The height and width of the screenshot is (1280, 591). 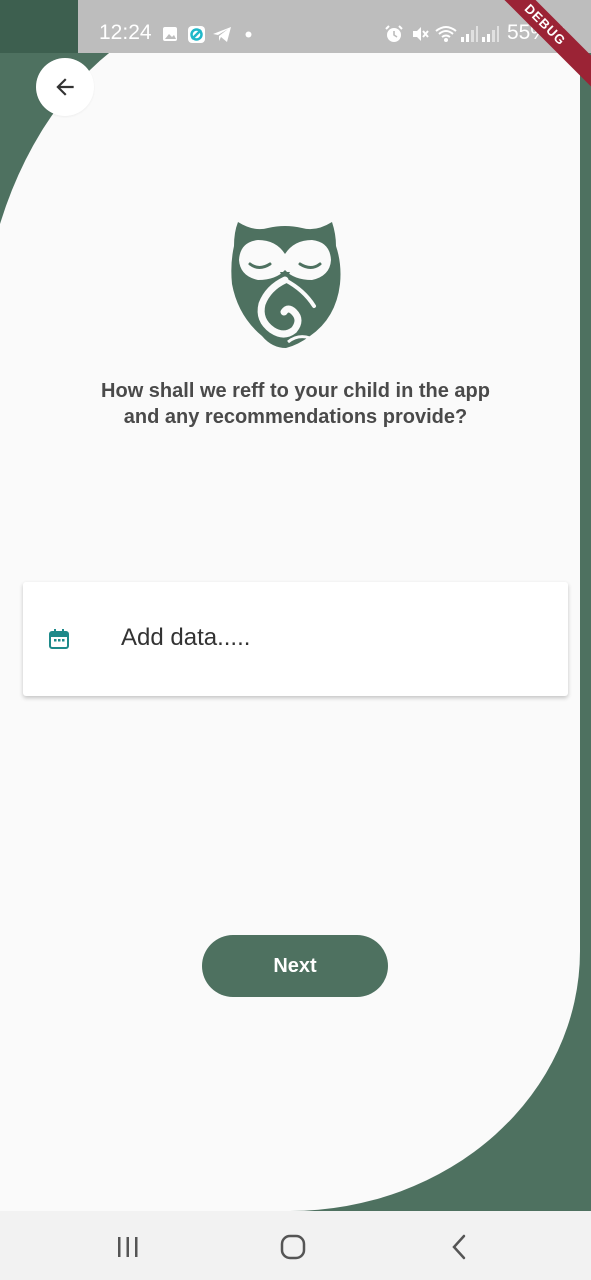 I want to click on mute-icon, so click(x=421, y=34).